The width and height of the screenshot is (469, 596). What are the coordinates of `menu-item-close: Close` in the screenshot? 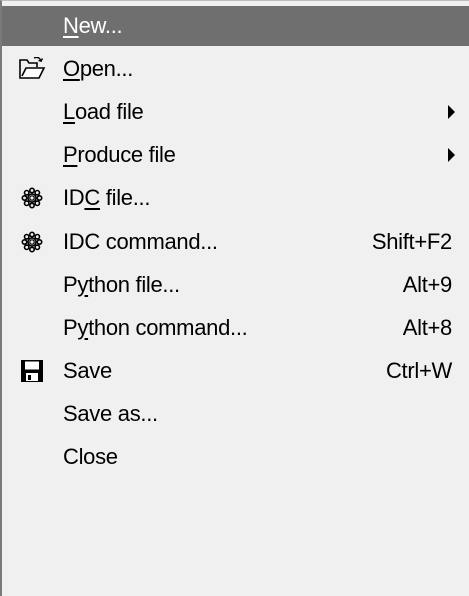 It's located at (235, 457).